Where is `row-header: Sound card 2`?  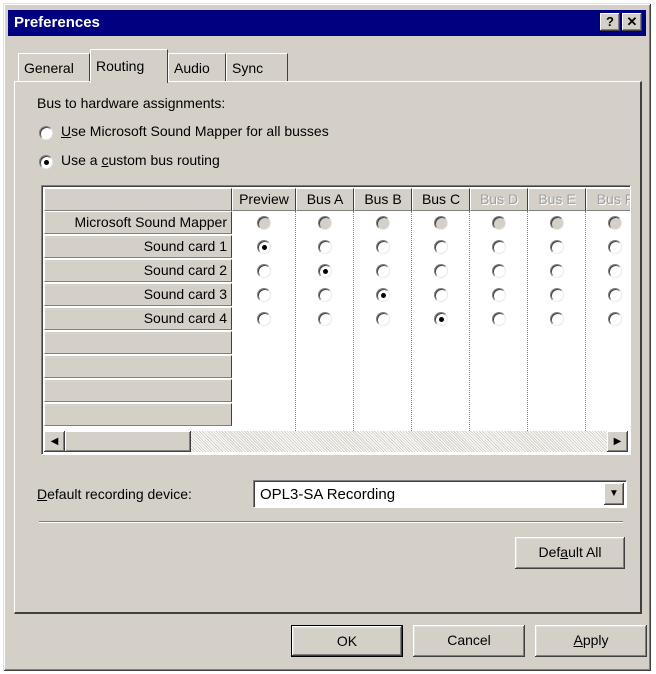 row-header: Sound card 2 is located at coordinates (138, 270).